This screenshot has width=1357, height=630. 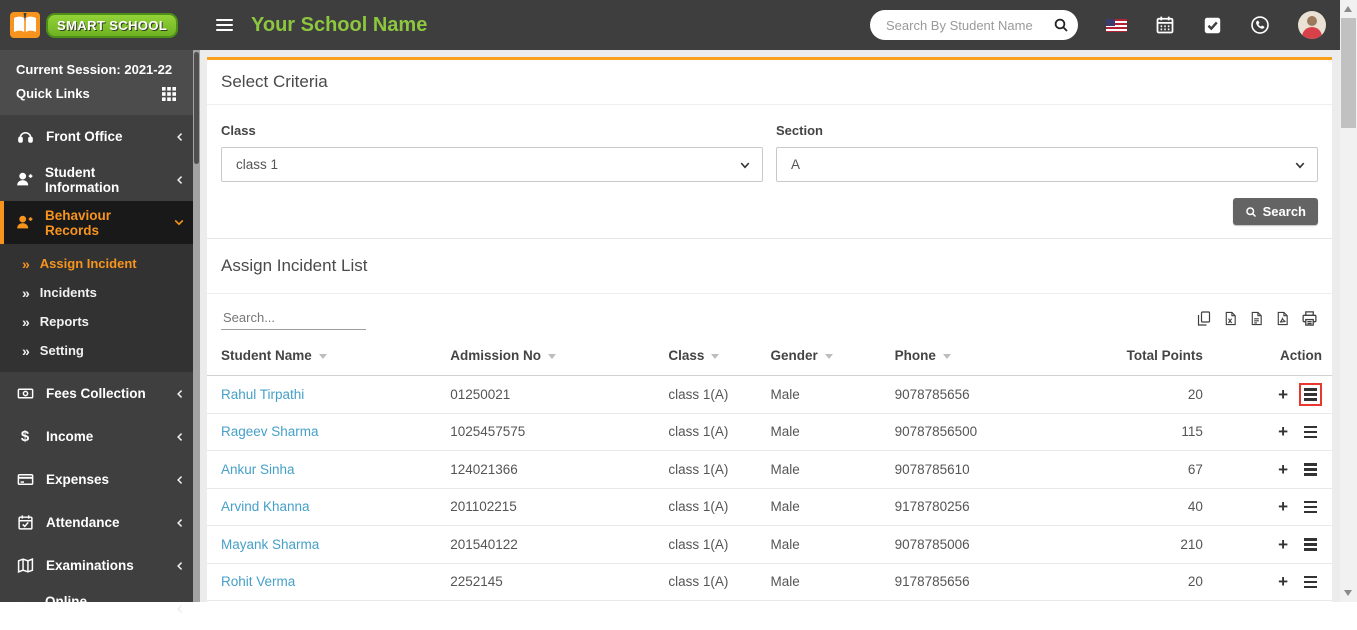 I want to click on student-name-link: Arvind Khanna, so click(x=265, y=506).